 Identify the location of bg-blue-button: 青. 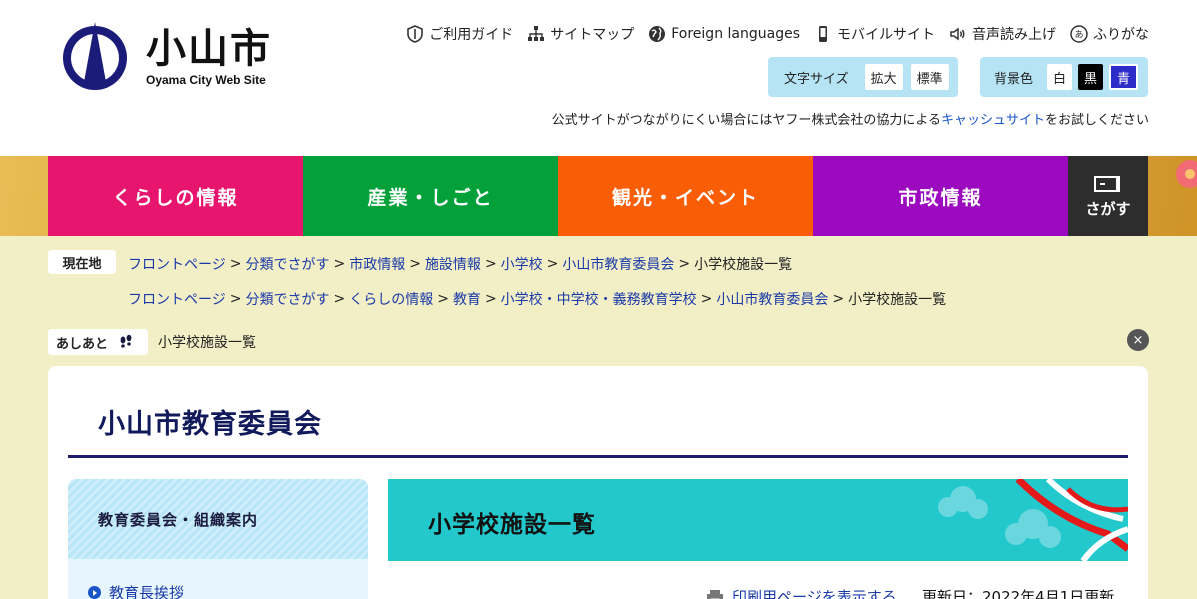
(1124, 77).